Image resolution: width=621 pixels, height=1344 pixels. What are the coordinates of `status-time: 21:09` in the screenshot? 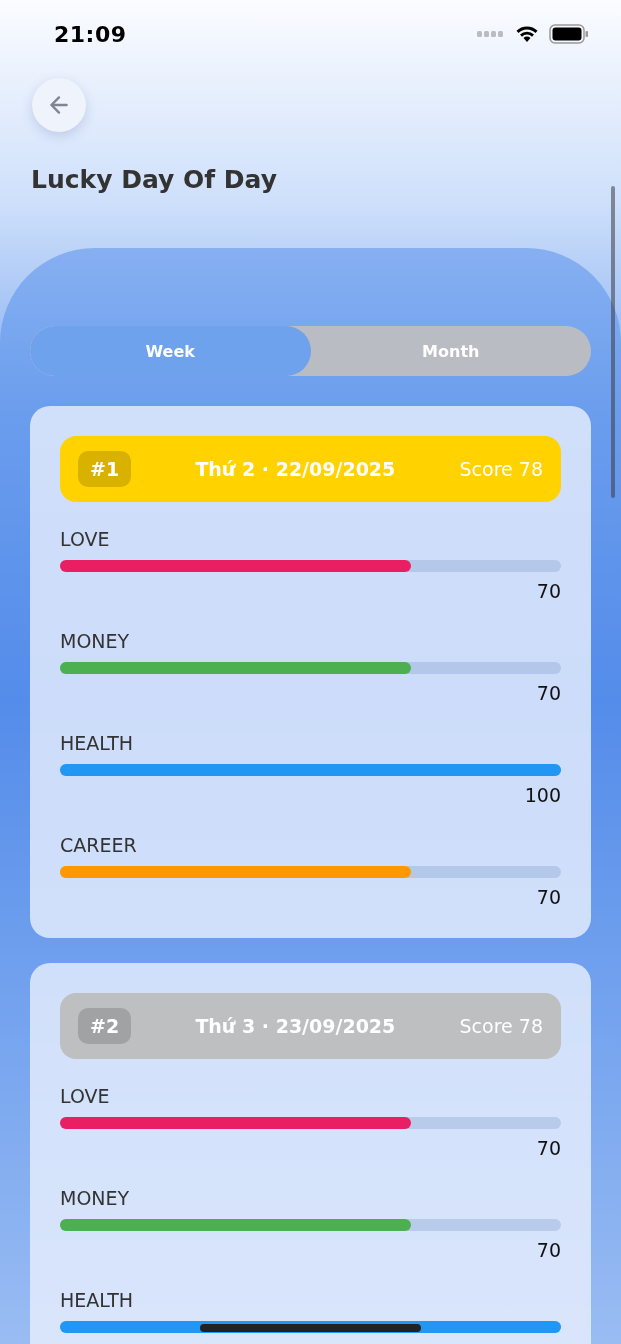 It's located at (90, 34).